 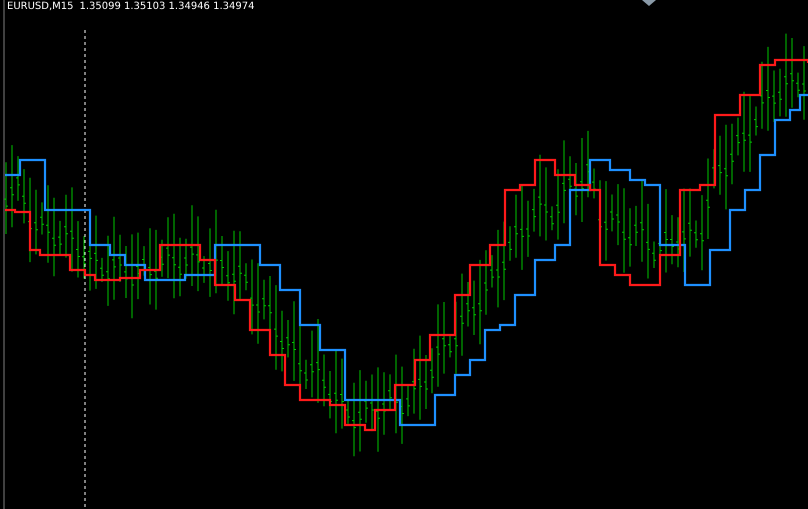 What do you see at coordinates (649, 3) in the screenshot?
I see `shift-marker-icon` at bounding box center [649, 3].